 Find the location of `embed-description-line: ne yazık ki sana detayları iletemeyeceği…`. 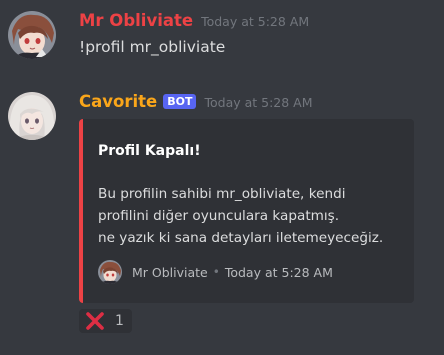

embed-description-line: ne yazık ki sana detayları iletemeyeceği… is located at coordinates (241, 238).